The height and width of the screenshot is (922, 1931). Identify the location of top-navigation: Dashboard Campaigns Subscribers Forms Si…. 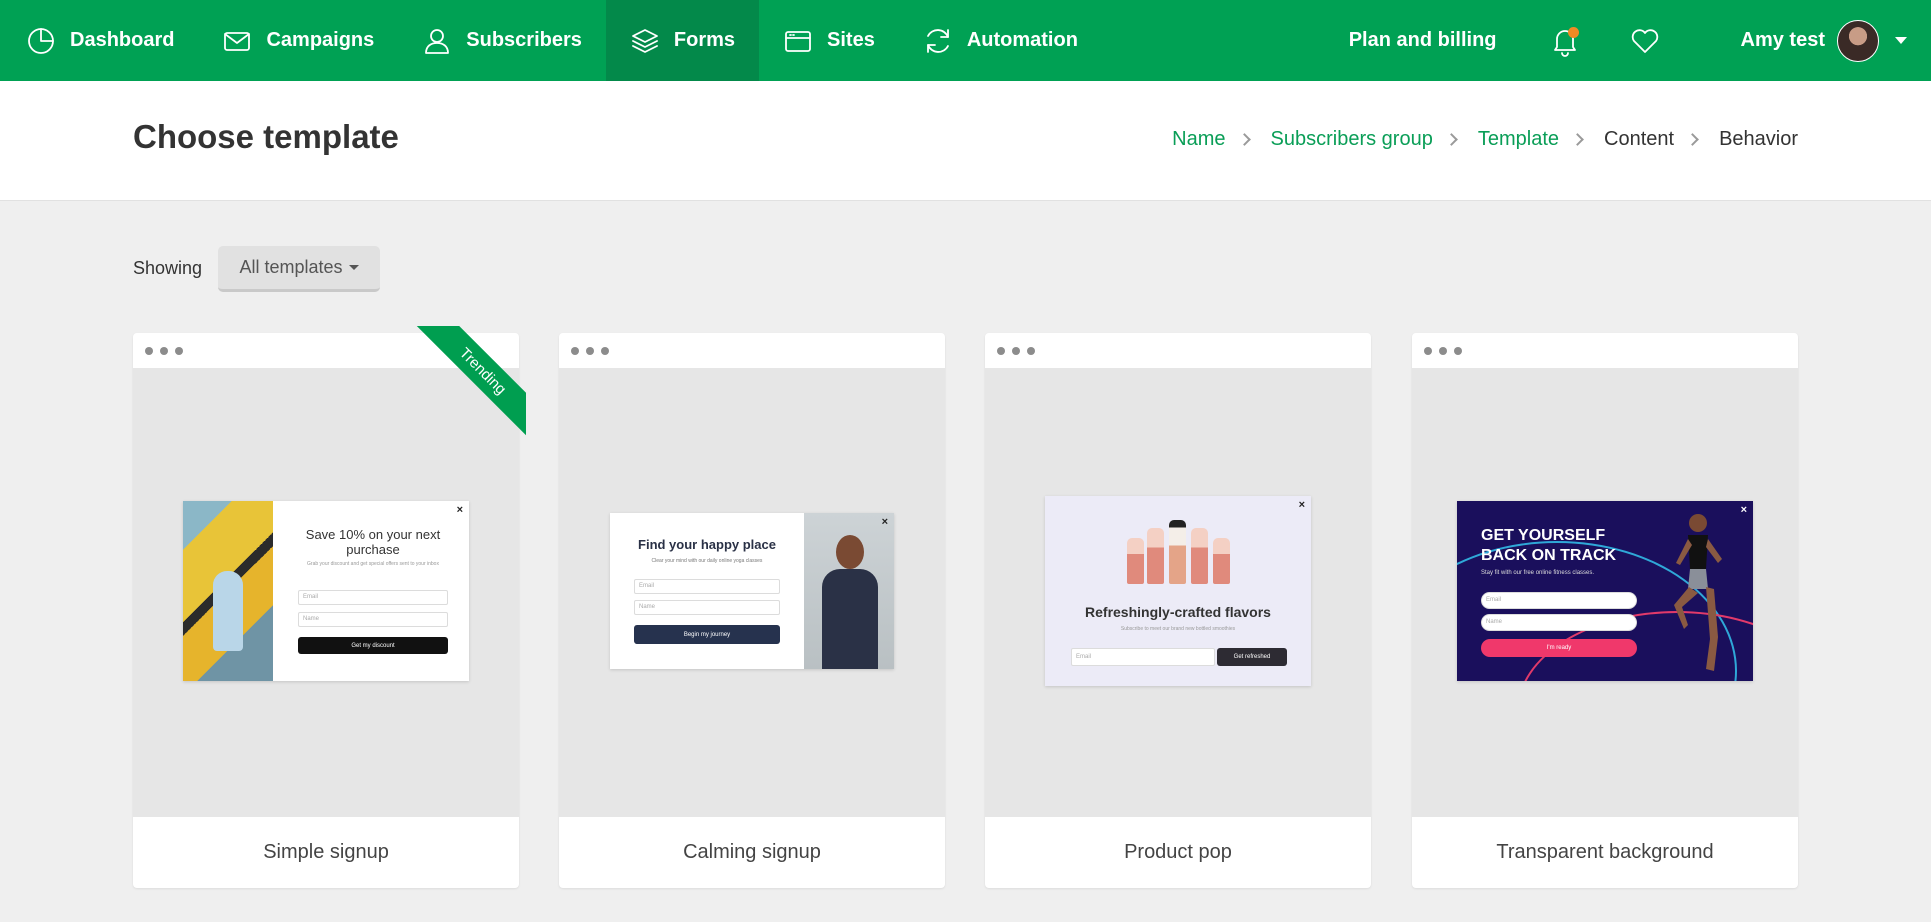
(965, 40).